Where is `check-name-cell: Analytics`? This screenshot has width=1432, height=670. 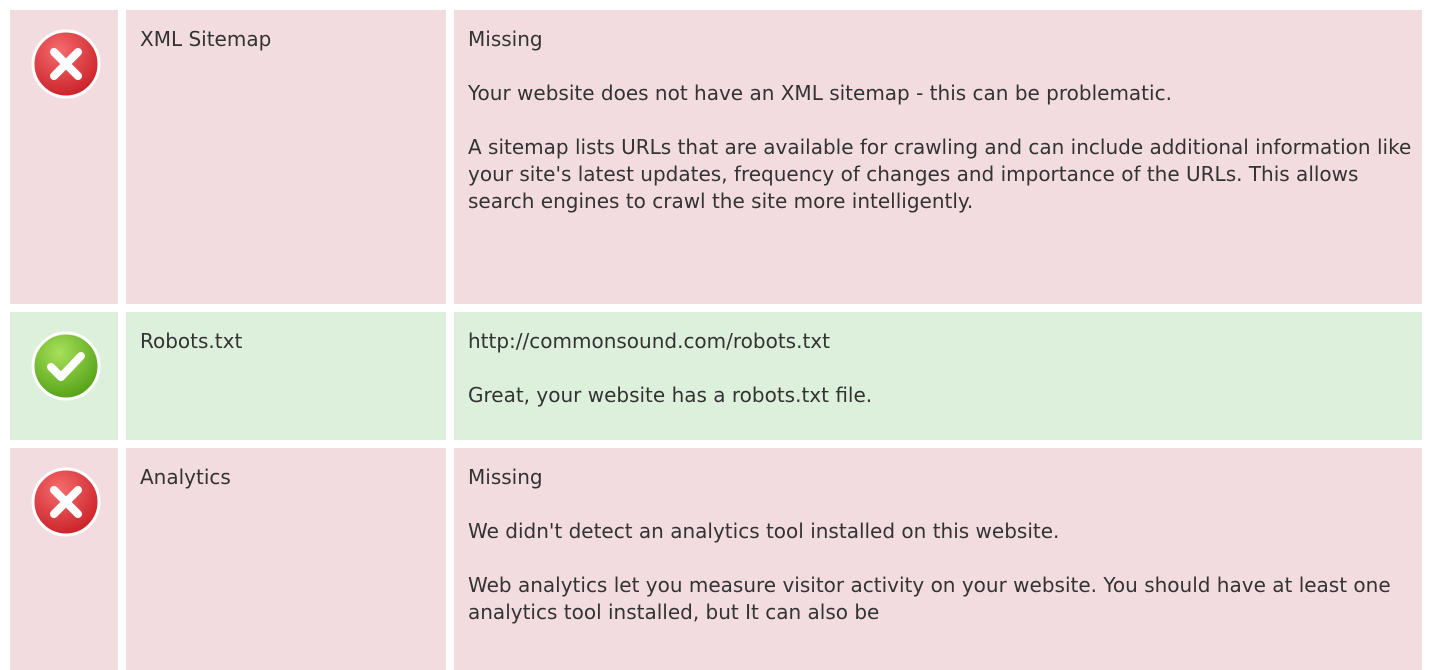
check-name-cell: Analytics is located at coordinates (286, 559).